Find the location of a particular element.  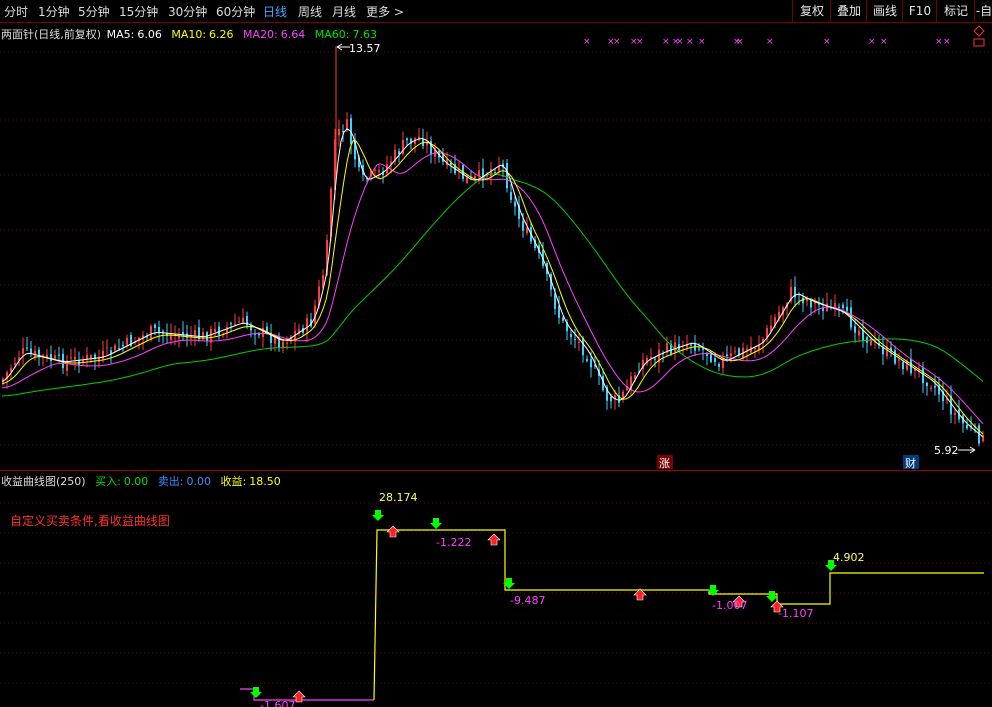

tab-daily: 日线 is located at coordinates (275, 11).